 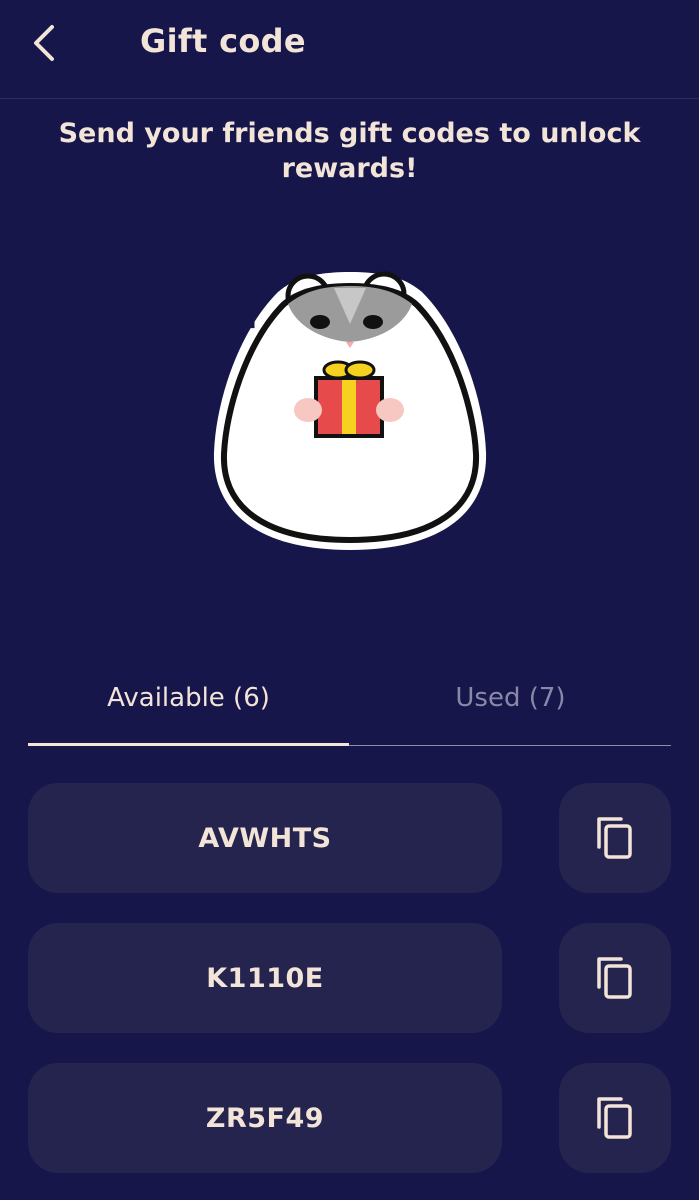 I want to click on code-row: ZR5F49, so click(x=349, y=1118).